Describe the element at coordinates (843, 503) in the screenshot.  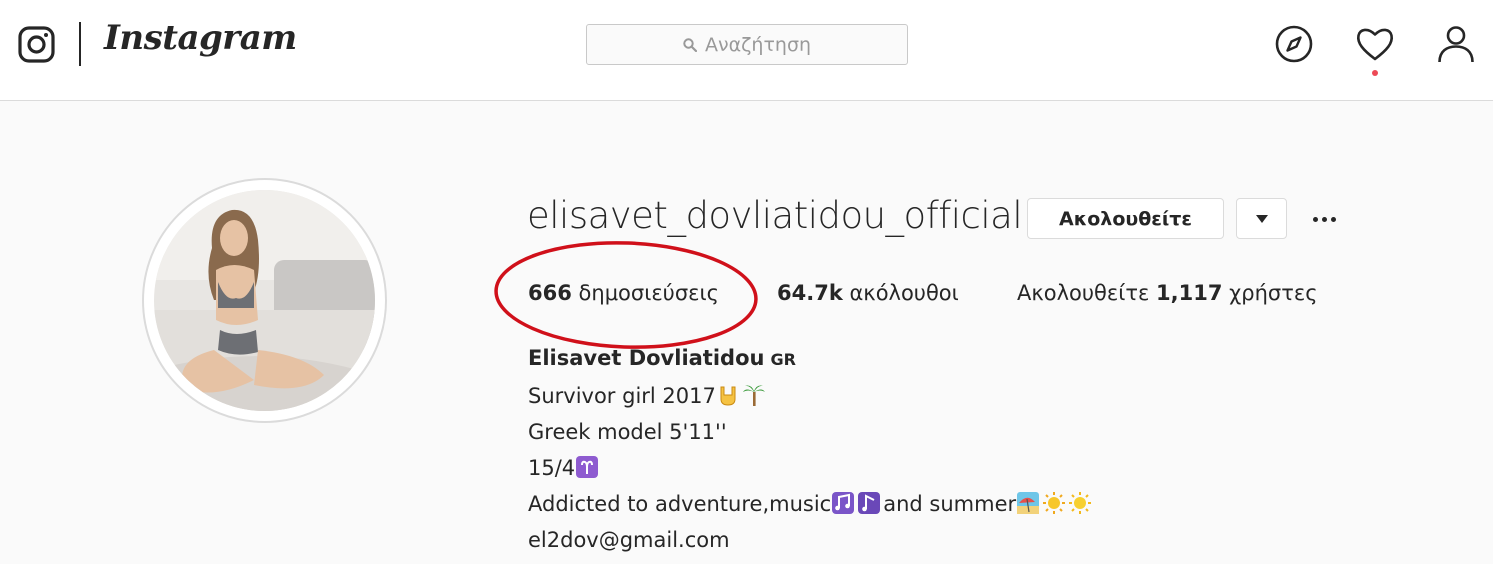
I see `music-notes-emoji-icon` at that location.